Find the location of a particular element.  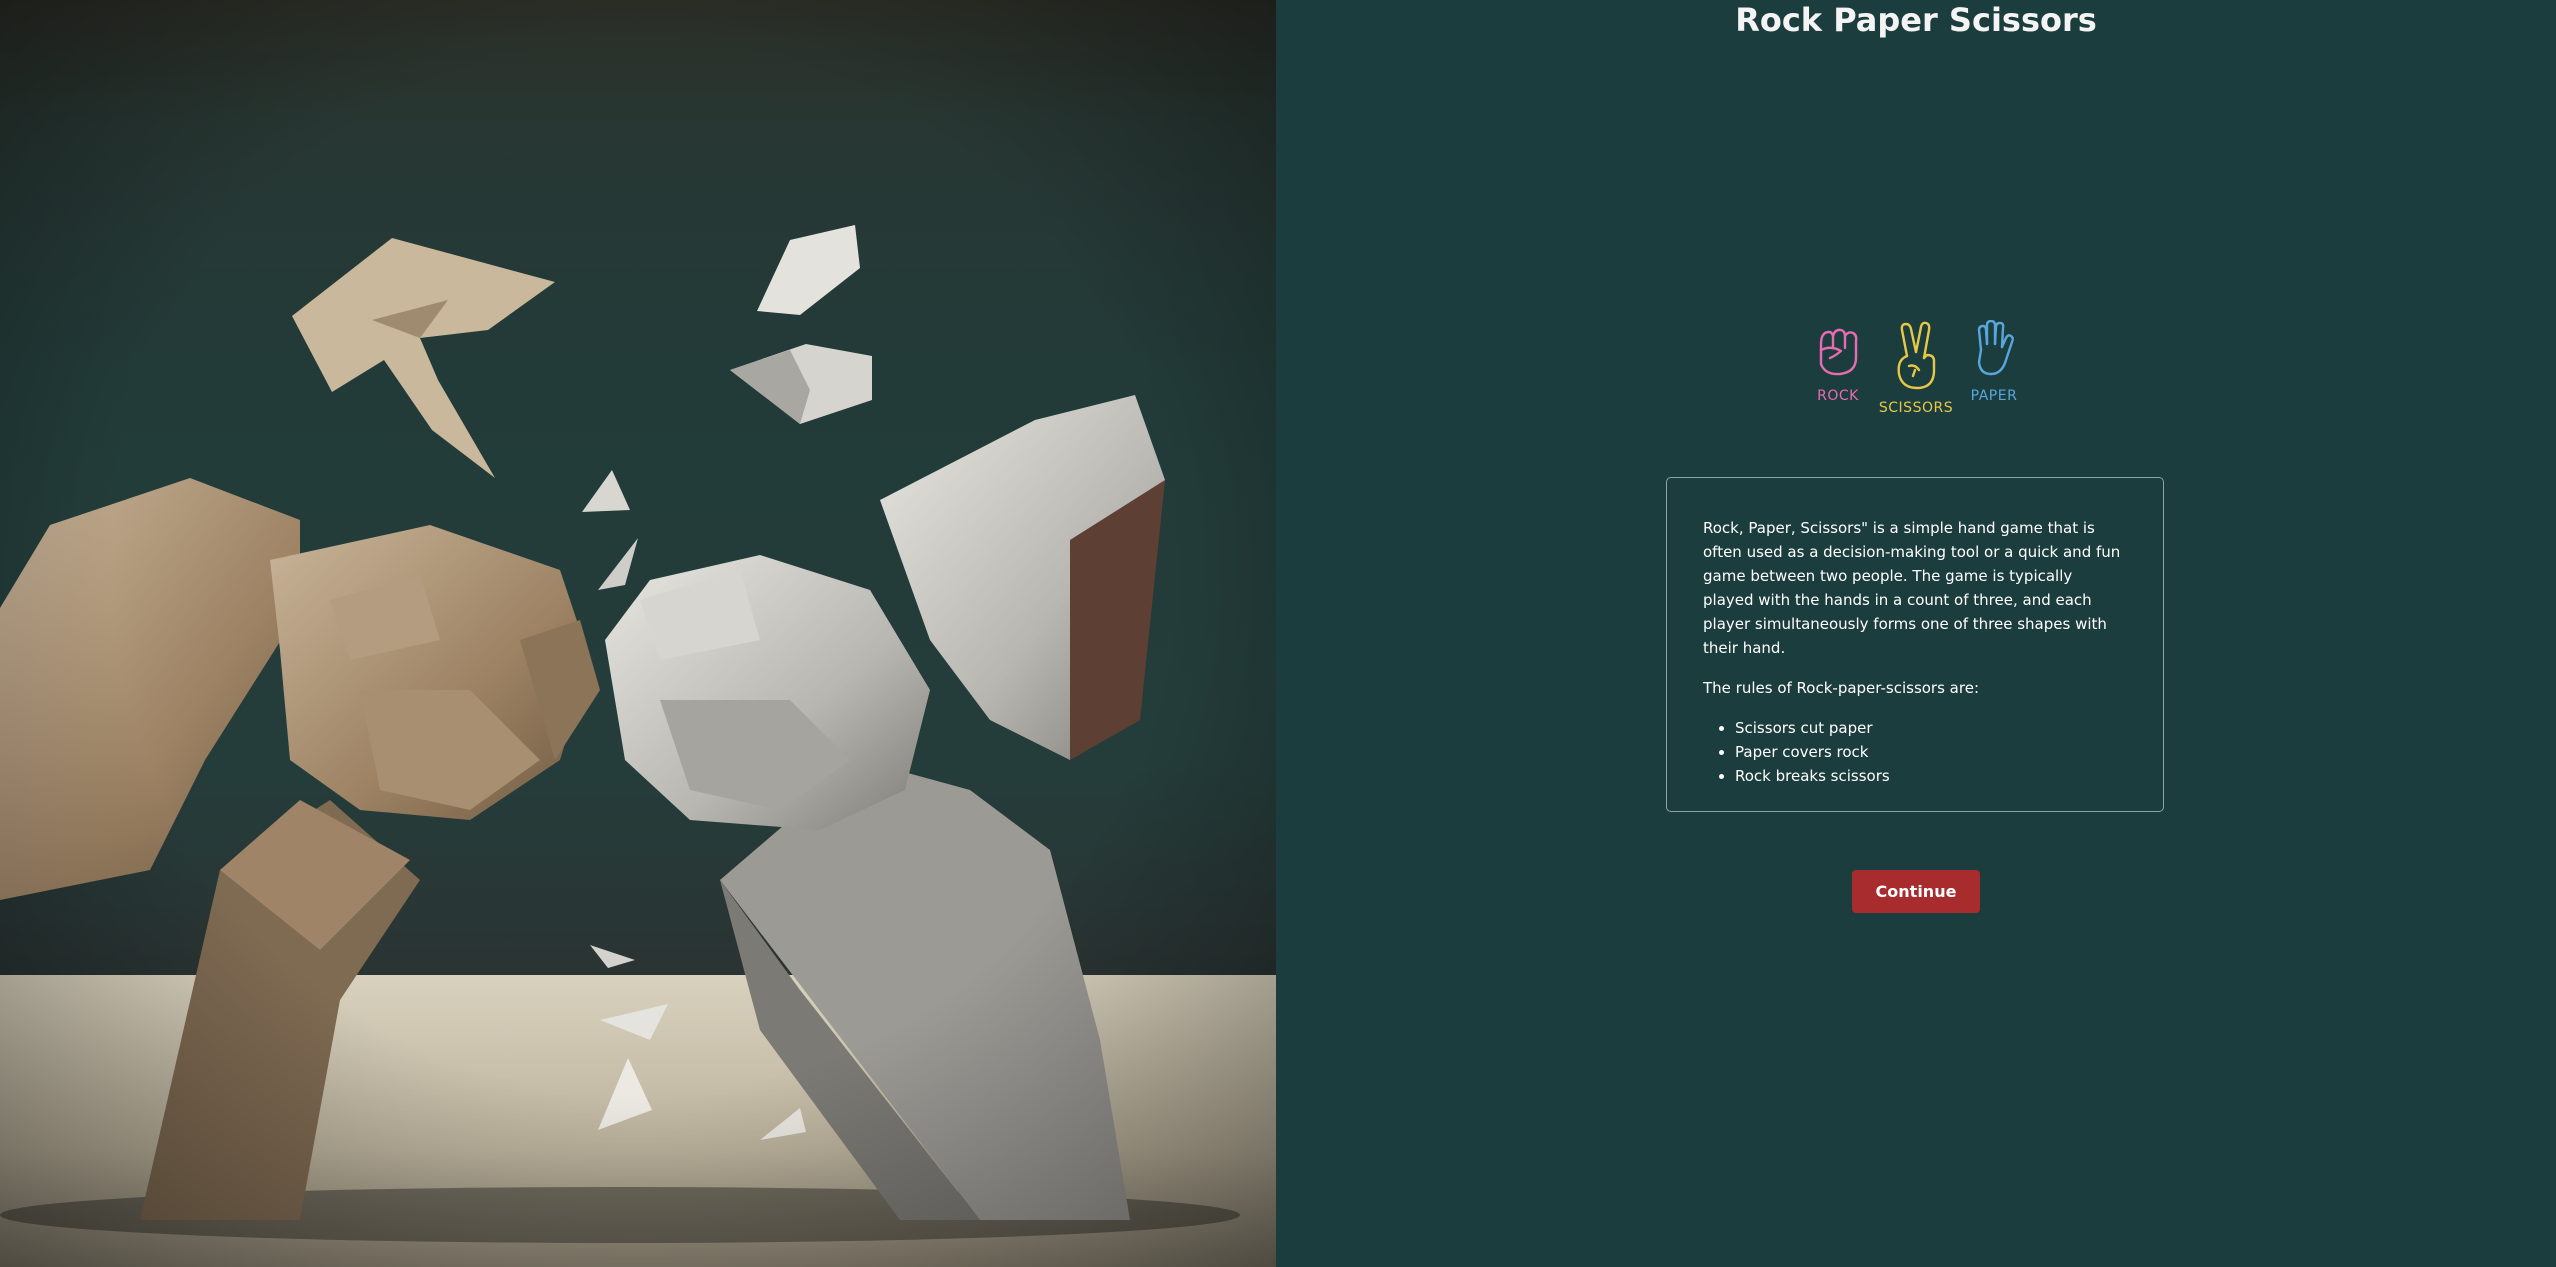

choice-rock: ROCK is located at coordinates (1838, 362).